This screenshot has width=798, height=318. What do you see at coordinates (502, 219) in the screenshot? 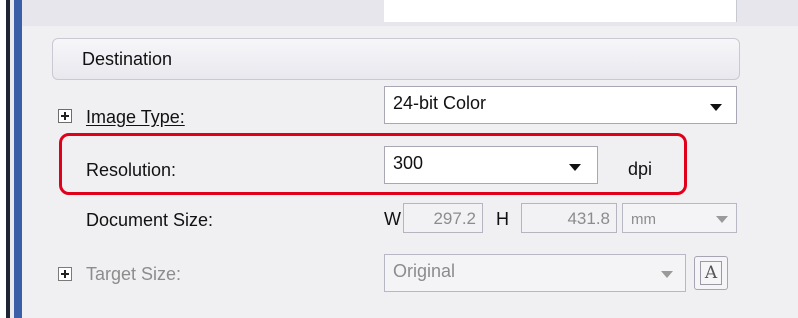
I see `height-label: H` at bounding box center [502, 219].